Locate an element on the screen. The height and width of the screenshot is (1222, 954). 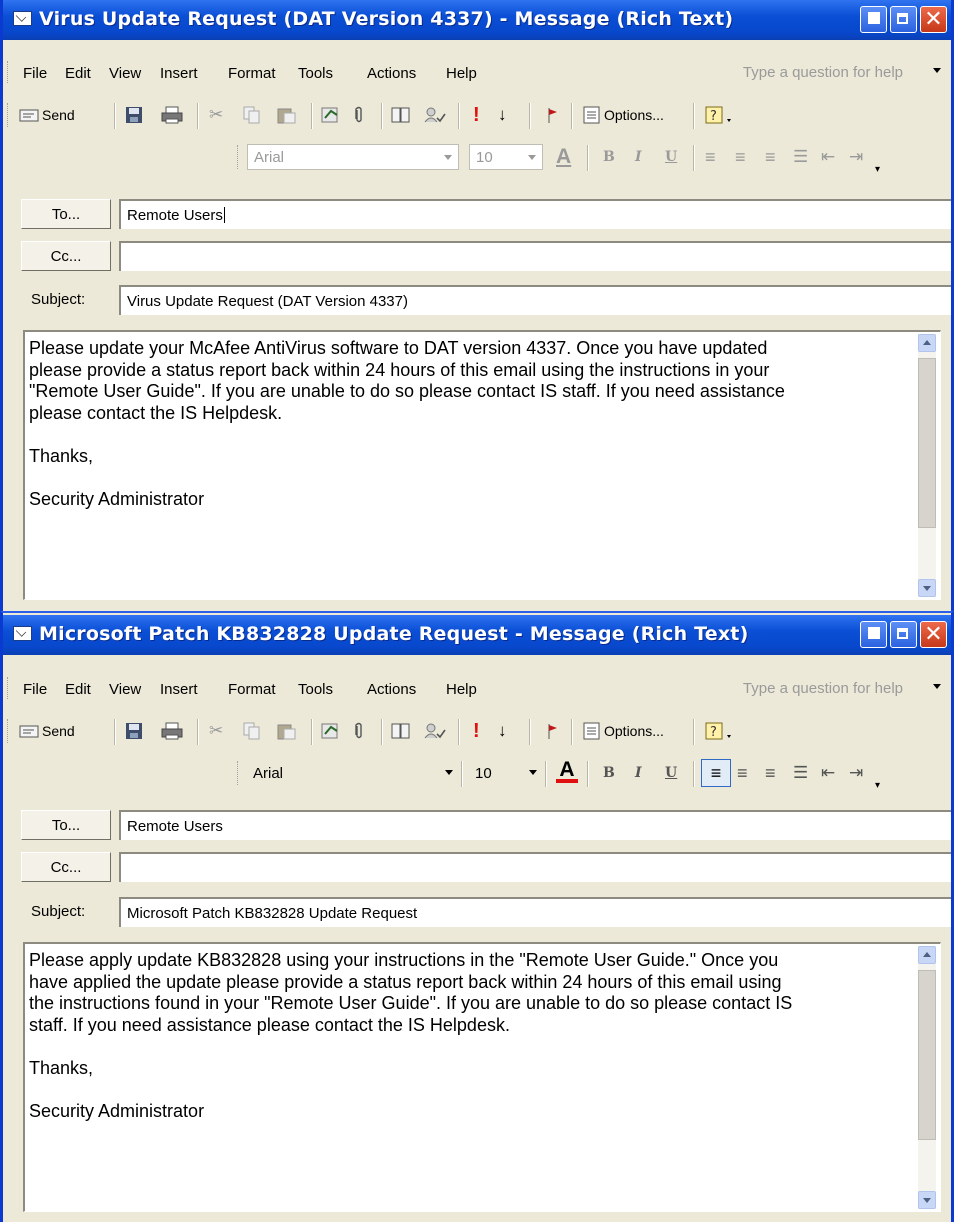
subject-field: Virus Update Request (DAT Version 4337) is located at coordinates (535, 300).